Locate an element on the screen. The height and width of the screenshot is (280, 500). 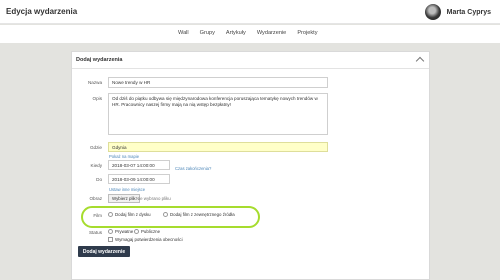
nav-item-articles: Artykuły is located at coordinates (236, 33).